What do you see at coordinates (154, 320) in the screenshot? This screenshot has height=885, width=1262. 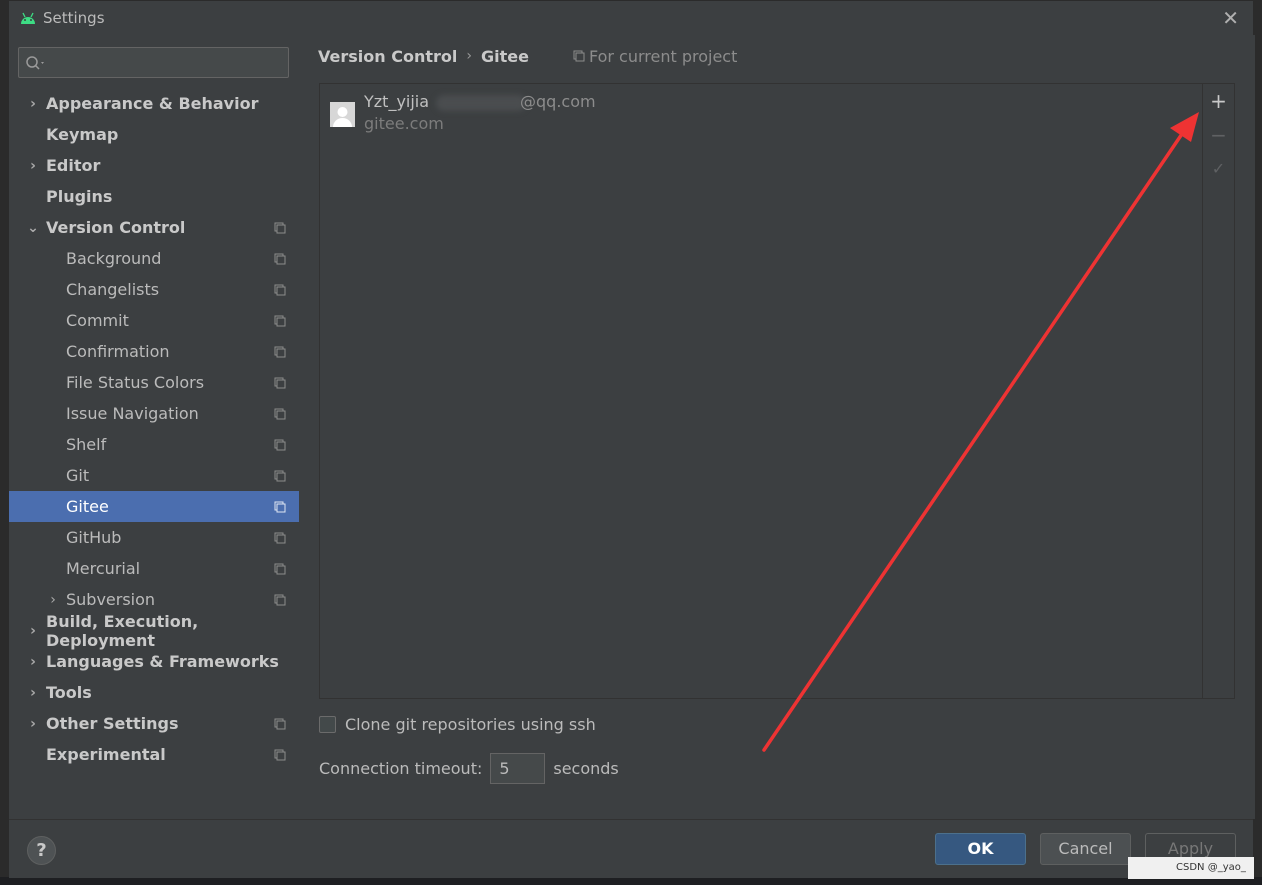 I see `sidebar-item-commit: Commit` at bounding box center [154, 320].